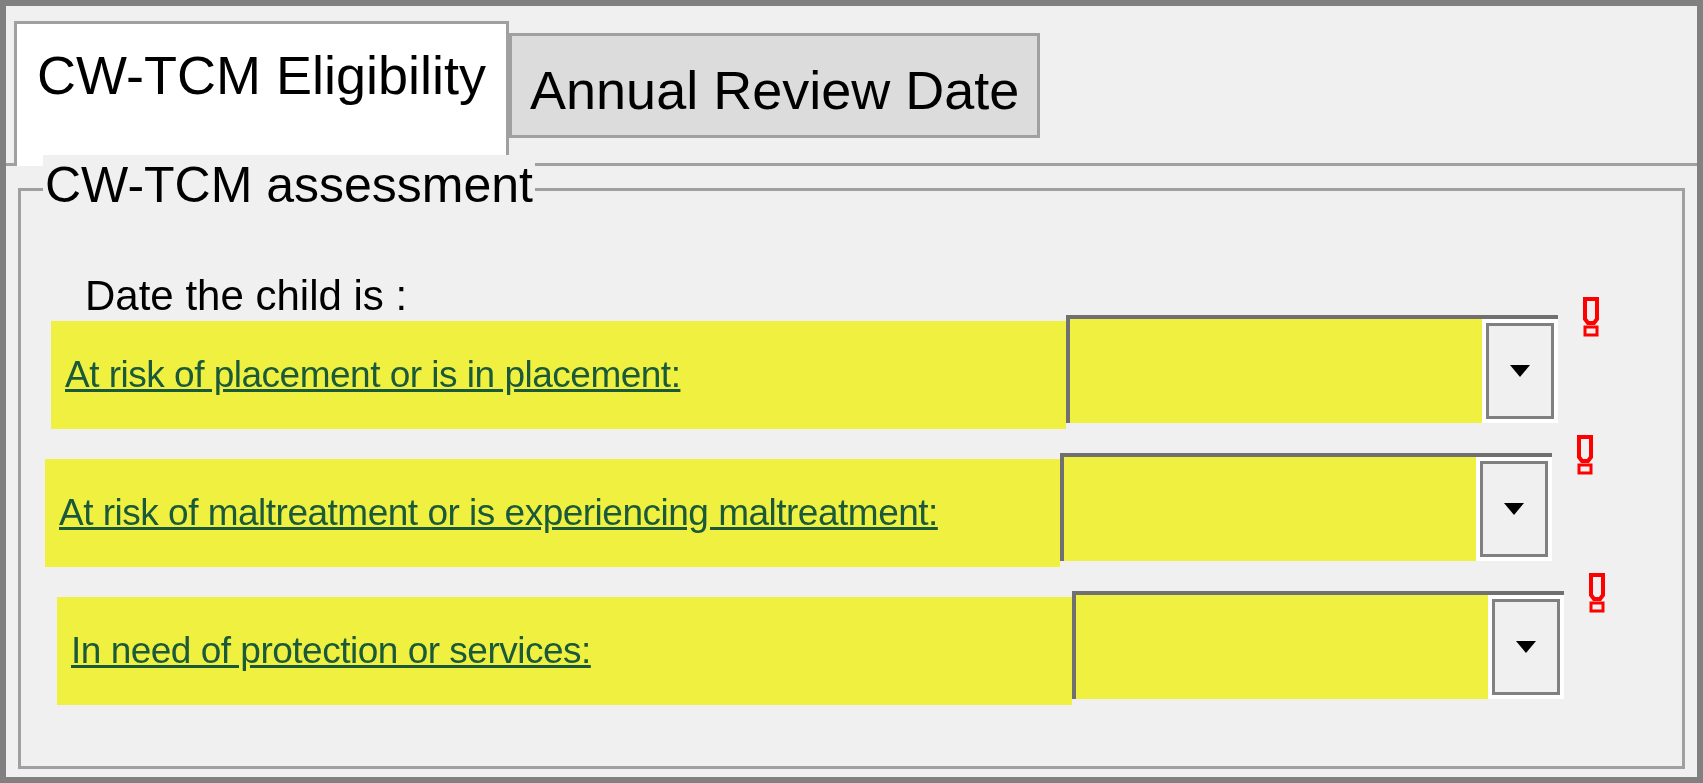  Describe the element at coordinates (261, 93) in the screenshot. I see `tab: CW-TCM Eligibility` at that location.